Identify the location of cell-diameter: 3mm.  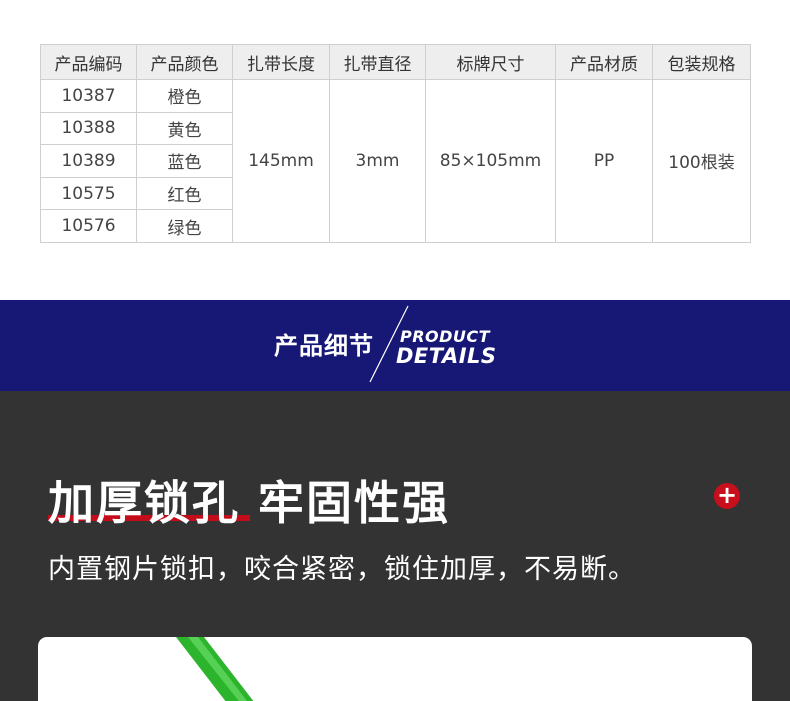
(377, 161).